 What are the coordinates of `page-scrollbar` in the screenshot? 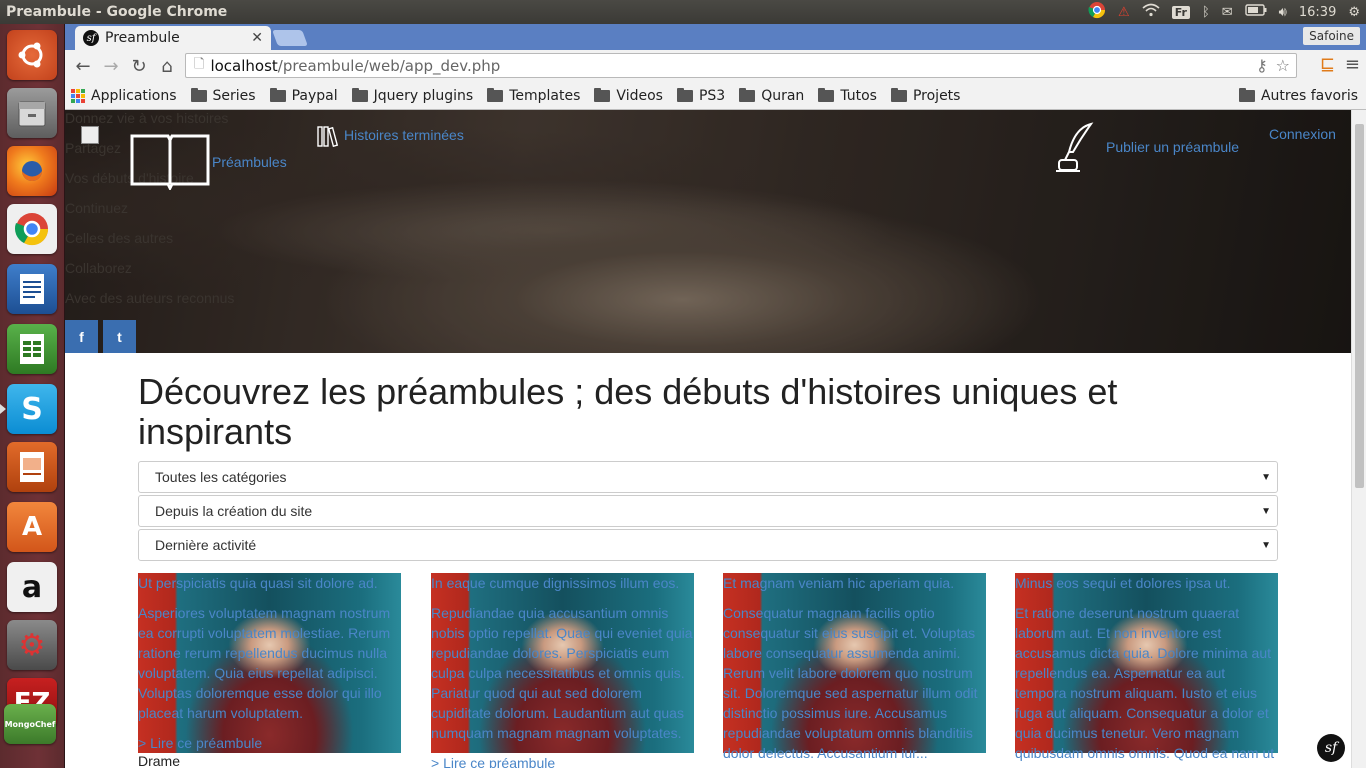 It's located at (1358, 439).